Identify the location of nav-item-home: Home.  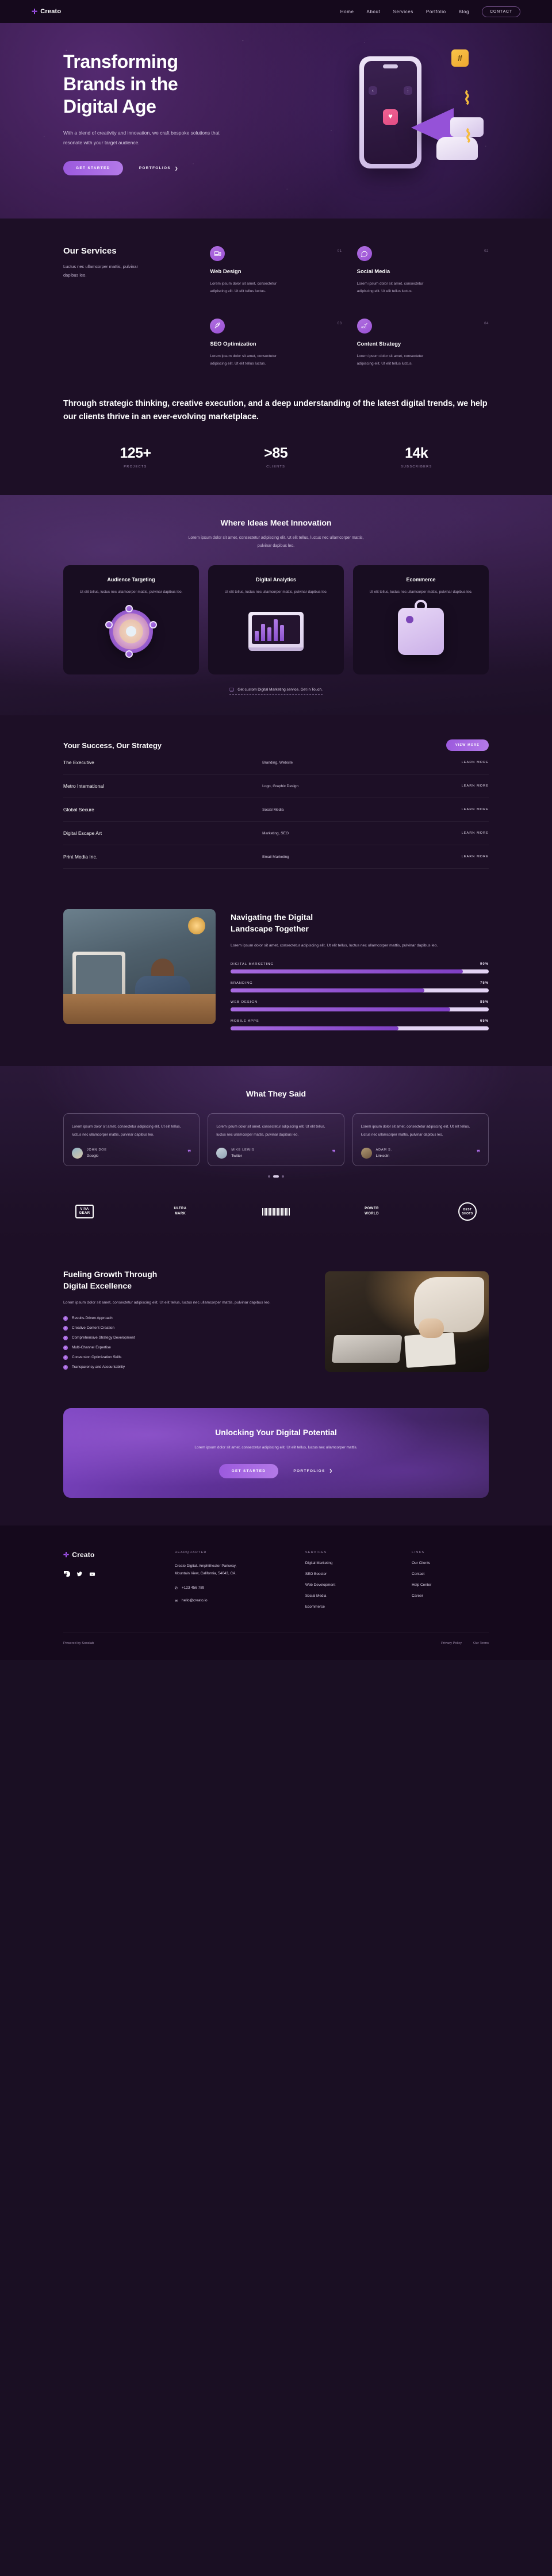
(347, 11).